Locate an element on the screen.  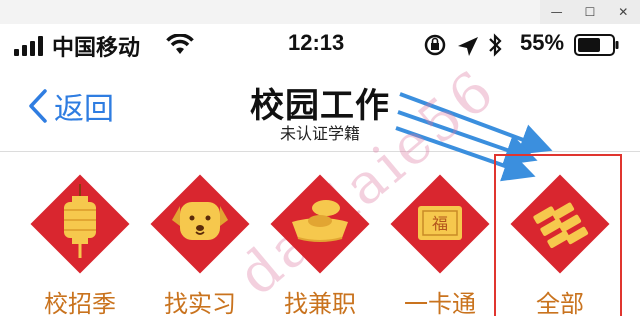
highlight-box is located at coordinates (558, 235).